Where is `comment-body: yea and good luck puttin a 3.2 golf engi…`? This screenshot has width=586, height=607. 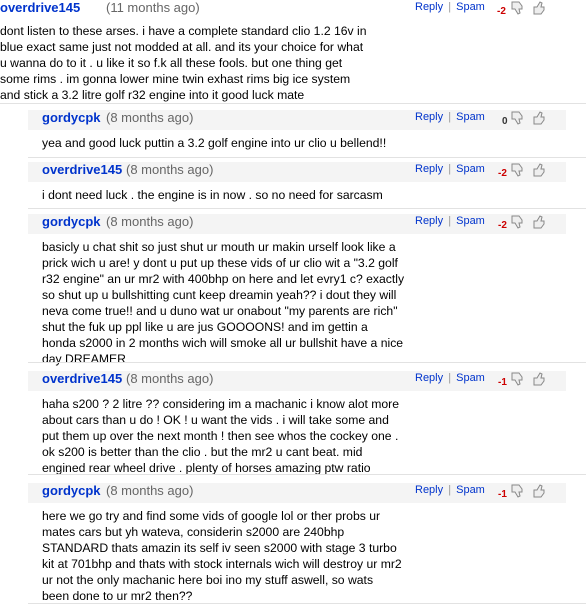 comment-body: yea and good luck puttin a 3.2 golf engi… is located at coordinates (239, 143).